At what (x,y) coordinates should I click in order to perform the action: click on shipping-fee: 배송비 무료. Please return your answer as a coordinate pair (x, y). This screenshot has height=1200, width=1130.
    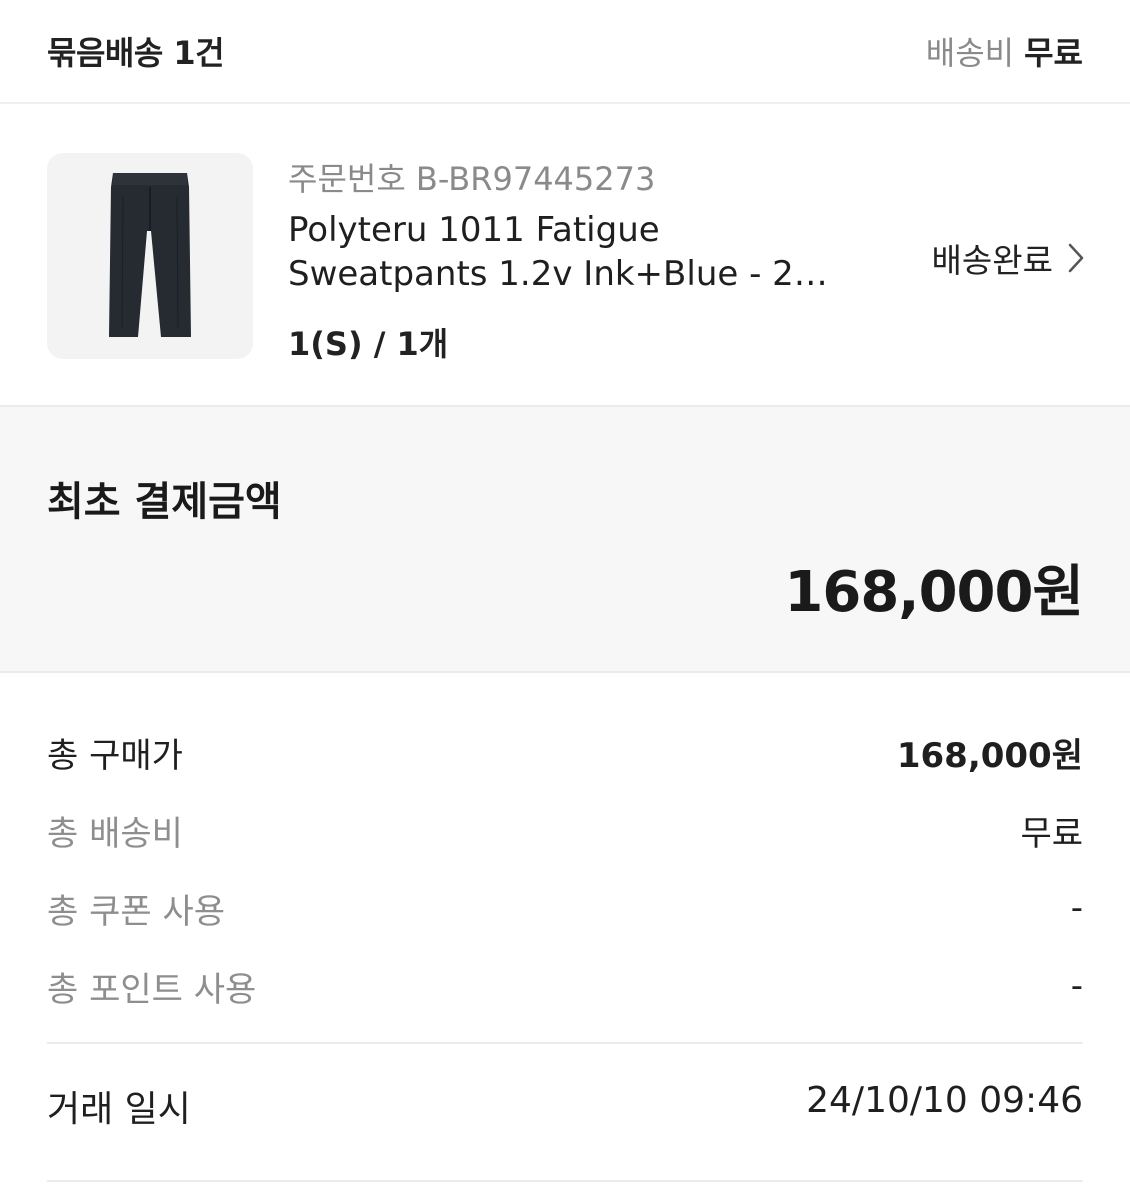
    Looking at the image, I should click on (1004, 51).